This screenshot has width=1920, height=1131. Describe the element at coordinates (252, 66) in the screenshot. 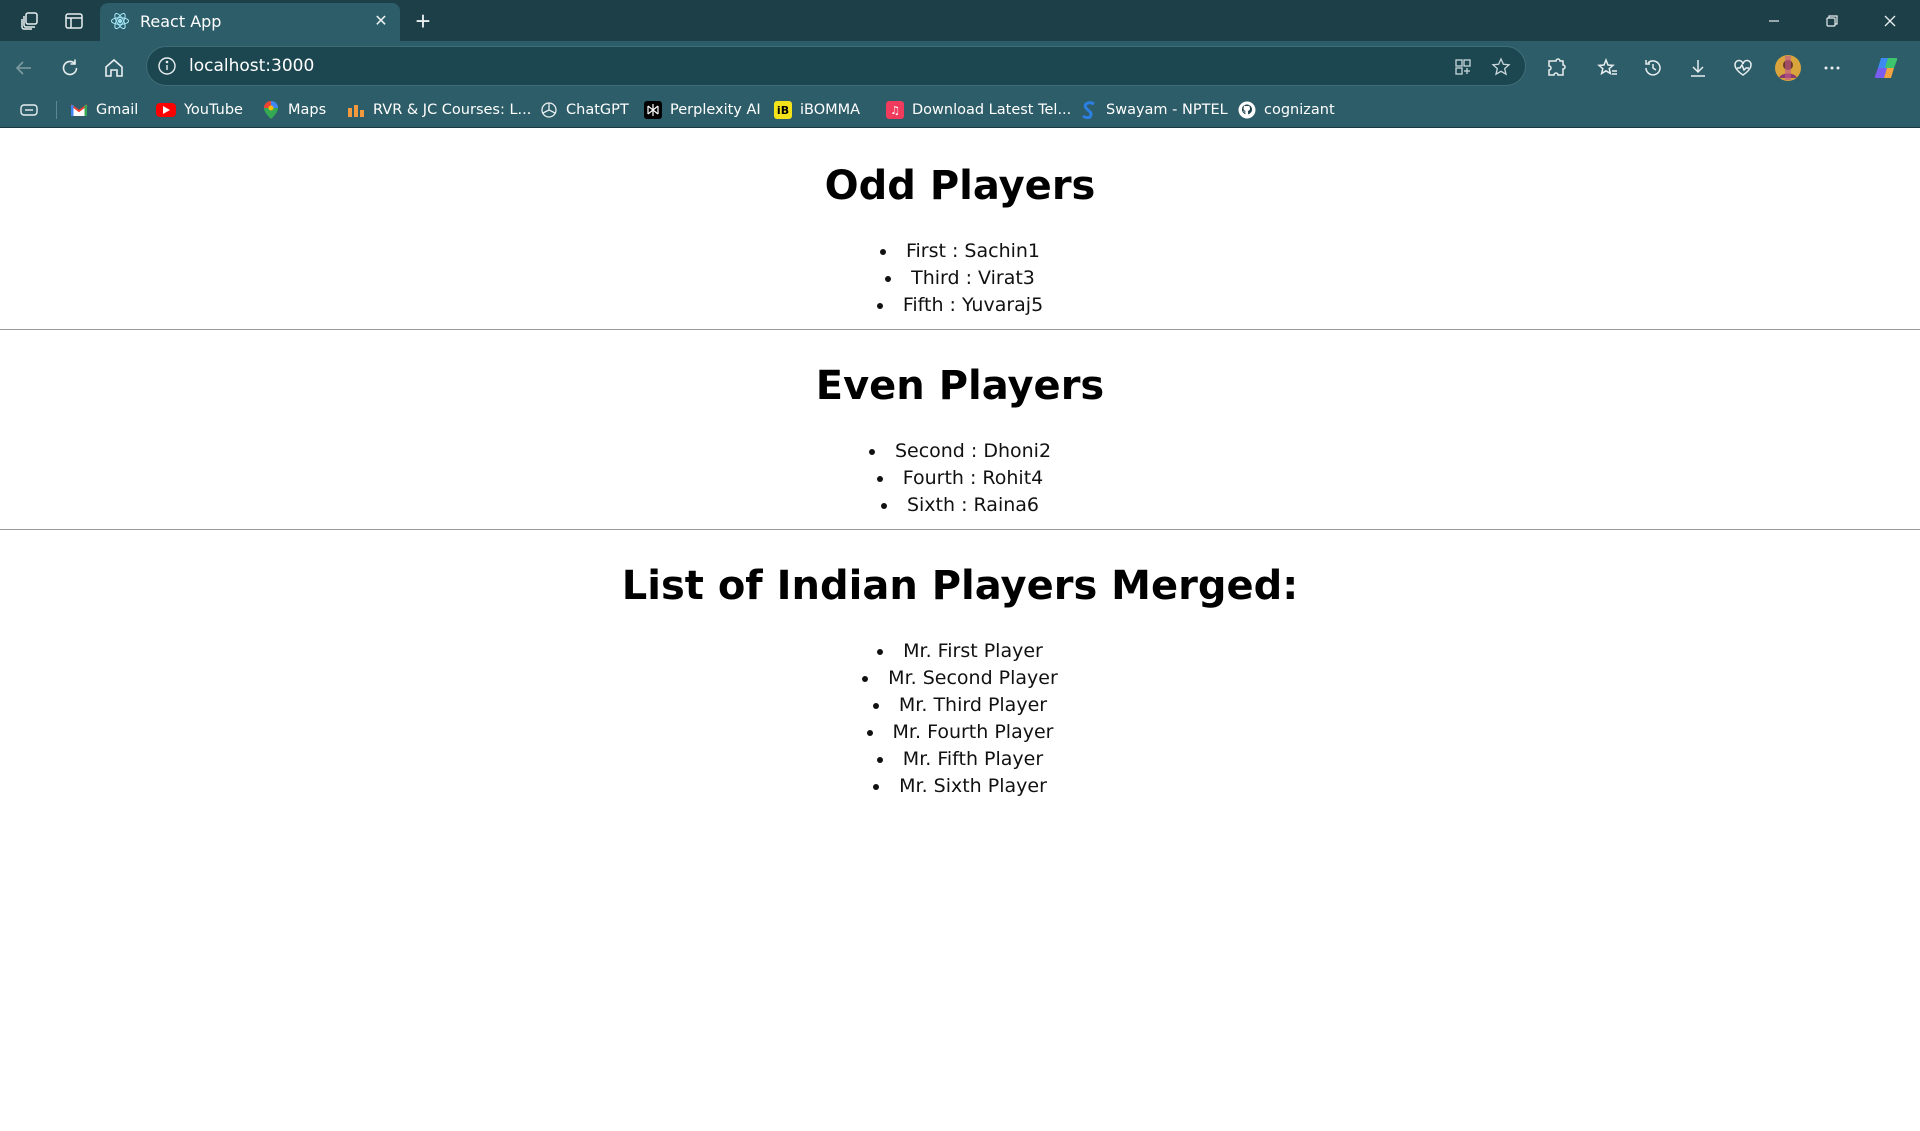

I see `url-text: localhost:3000` at that location.